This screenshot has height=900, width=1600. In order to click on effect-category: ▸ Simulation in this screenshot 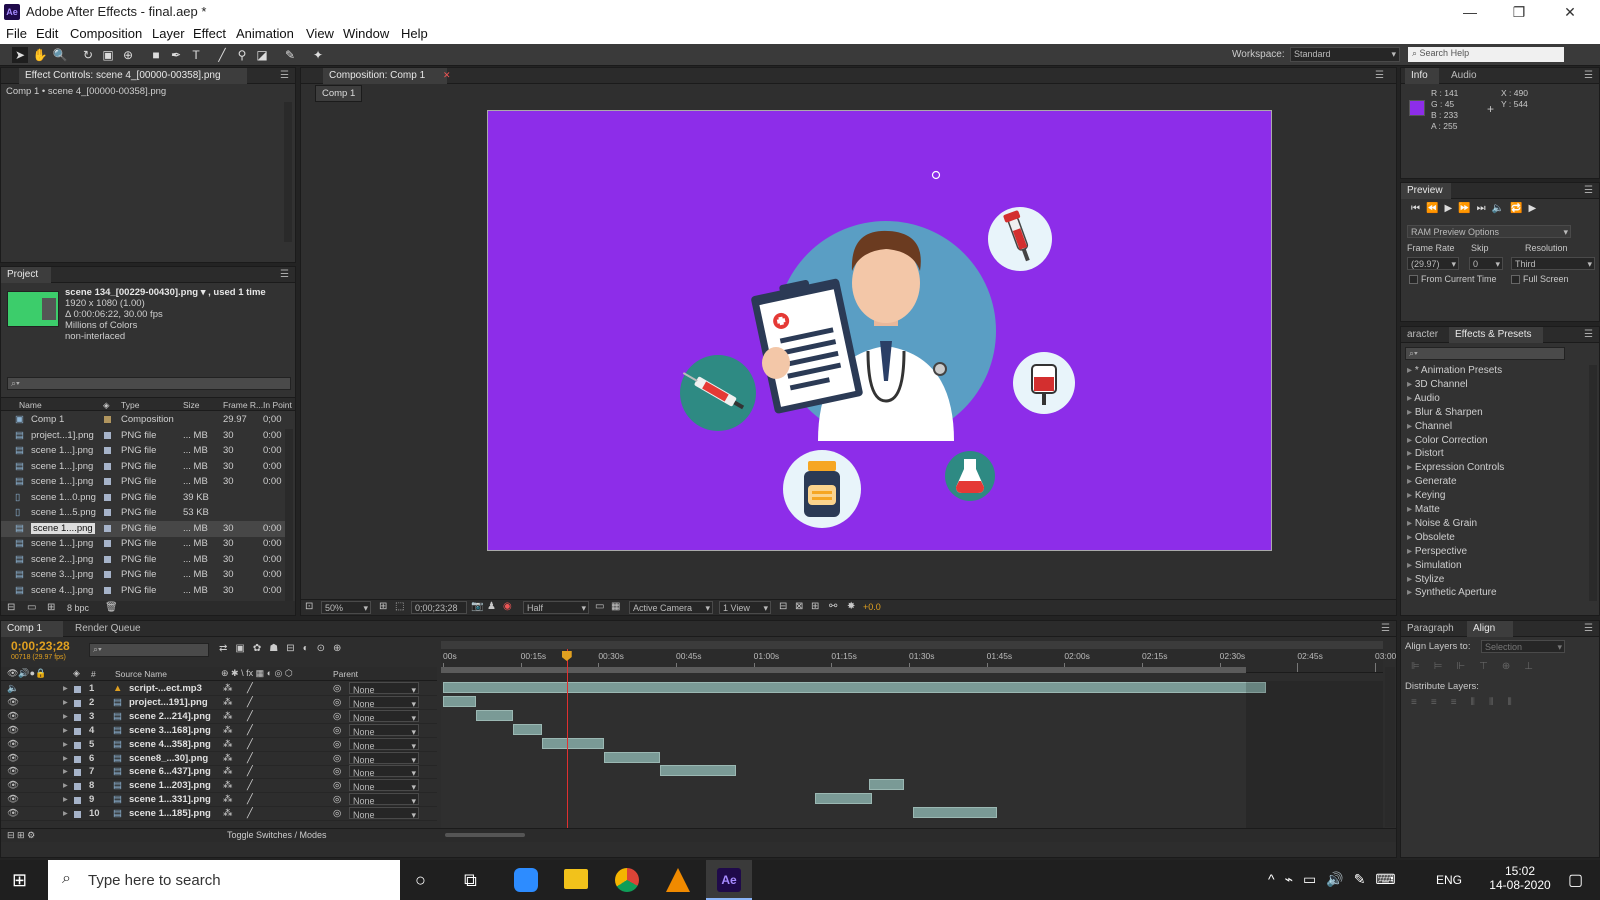, I will do `click(1434, 565)`.